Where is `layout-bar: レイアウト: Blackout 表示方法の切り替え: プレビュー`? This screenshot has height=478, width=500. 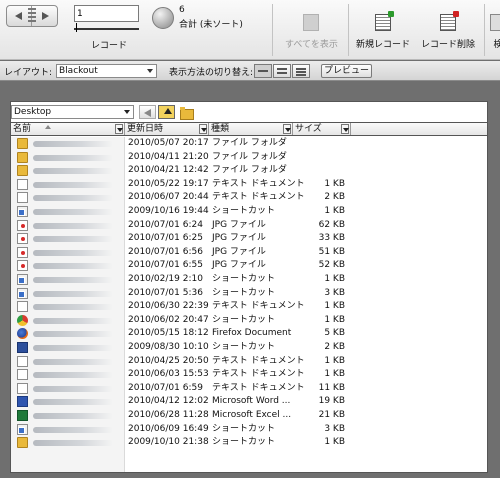
layout-bar: レイアウト: Blackout 表示方法の切り替え: プレビュー is located at coordinates (250, 71).